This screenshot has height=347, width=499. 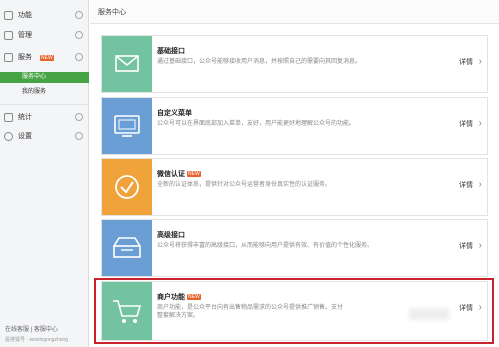 What do you see at coordinates (25, 117) in the screenshot?
I see `sidebar-item-label: 统计` at bounding box center [25, 117].